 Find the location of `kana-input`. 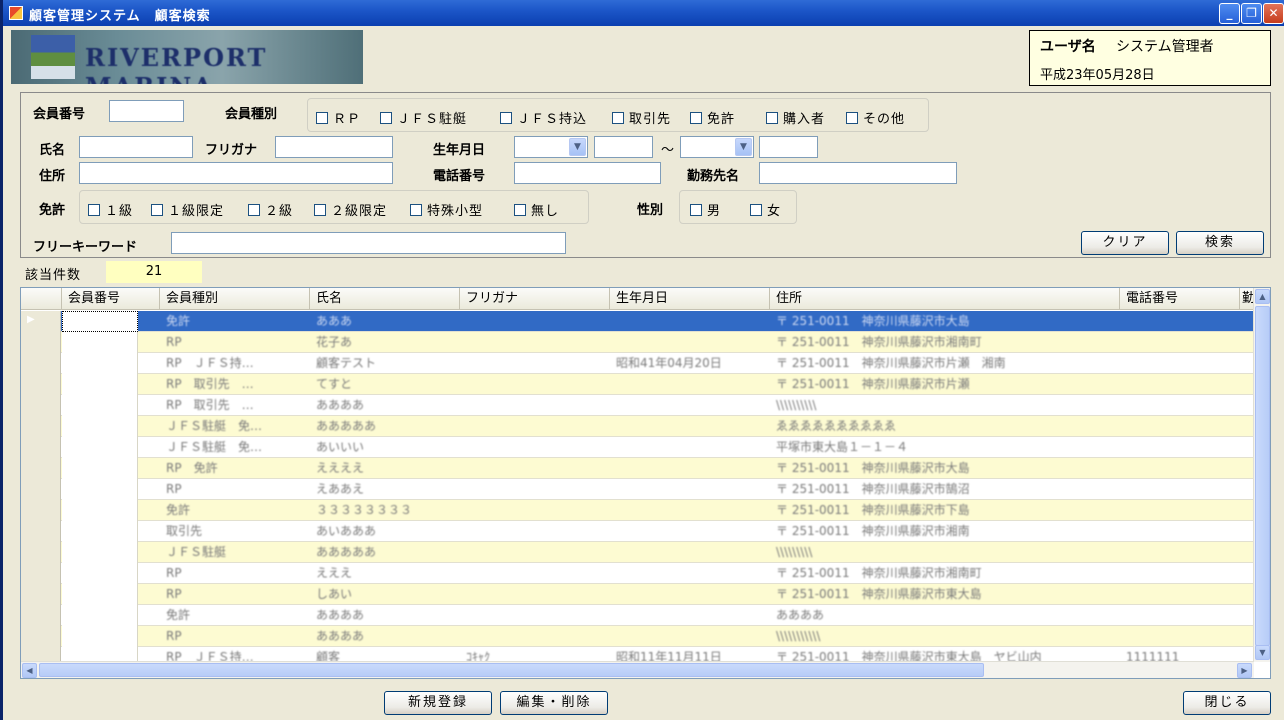

kana-input is located at coordinates (334, 147).